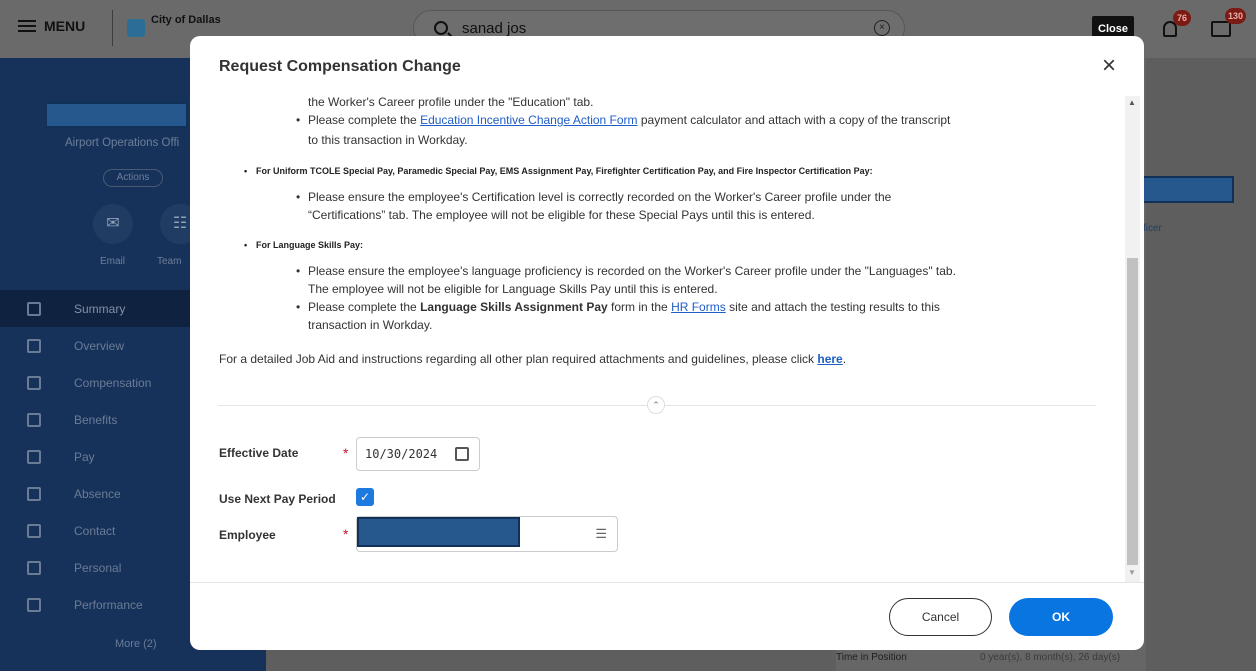 The width and height of the screenshot is (1256, 671). I want to click on email-icon: ✉, so click(113, 224).